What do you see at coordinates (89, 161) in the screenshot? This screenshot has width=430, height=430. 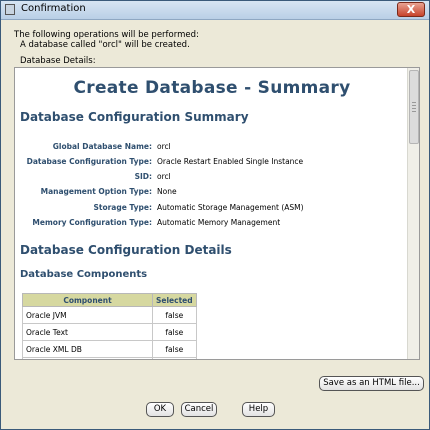 I see `field-label: Database Configuration Type:` at bounding box center [89, 161].